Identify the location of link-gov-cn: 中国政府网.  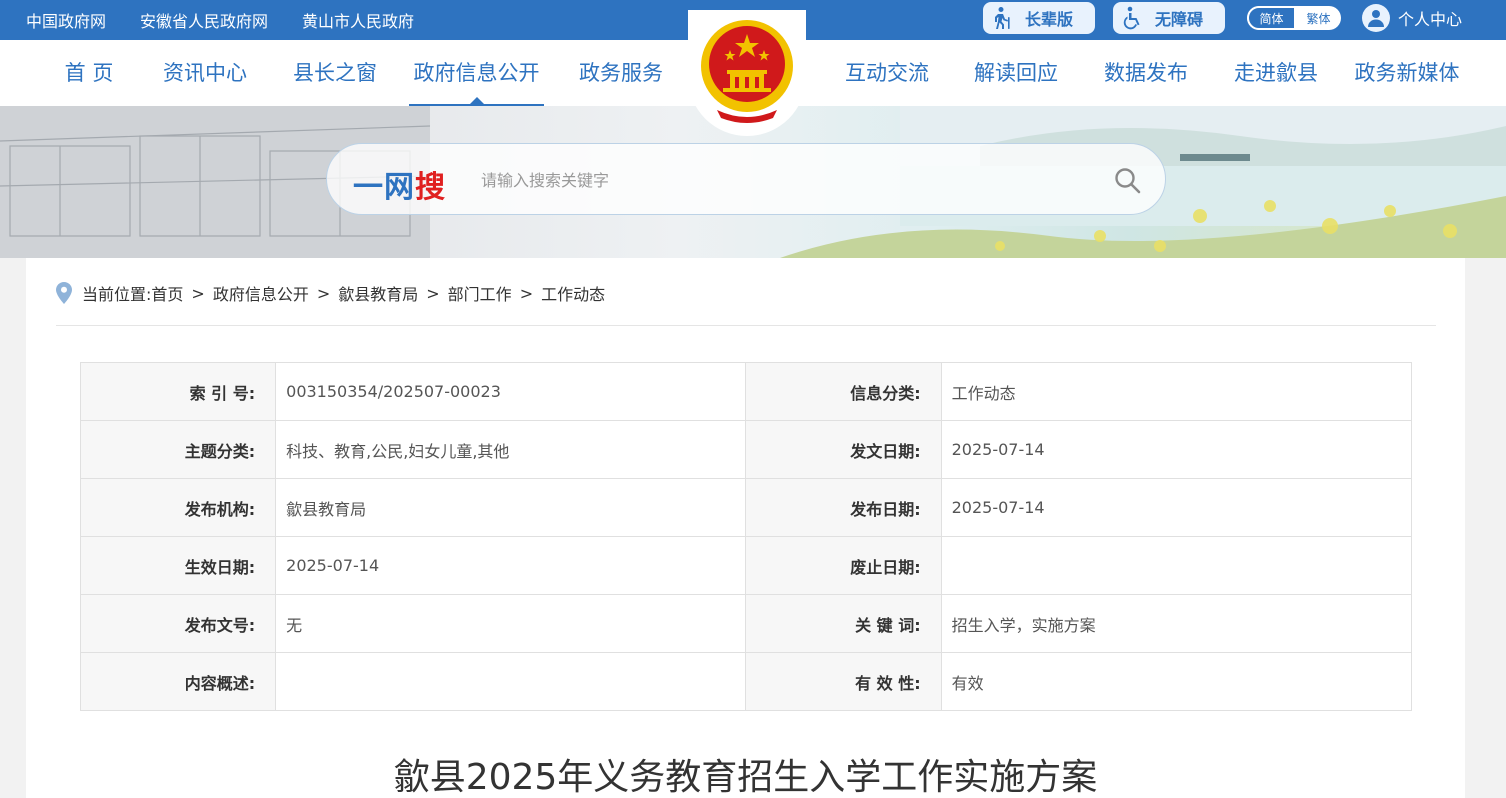
(66, 20).